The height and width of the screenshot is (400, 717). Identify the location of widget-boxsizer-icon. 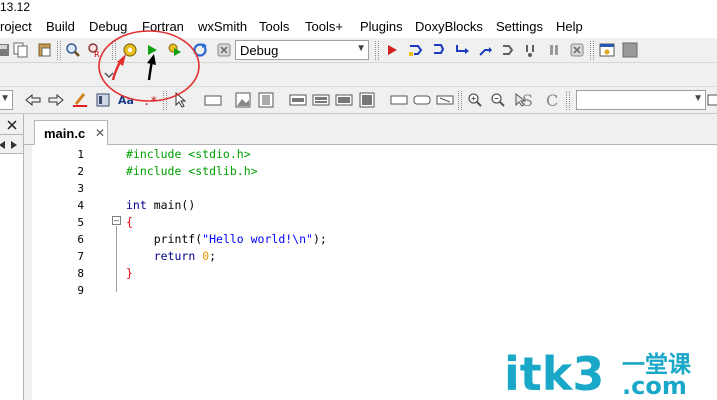
(321, 100).